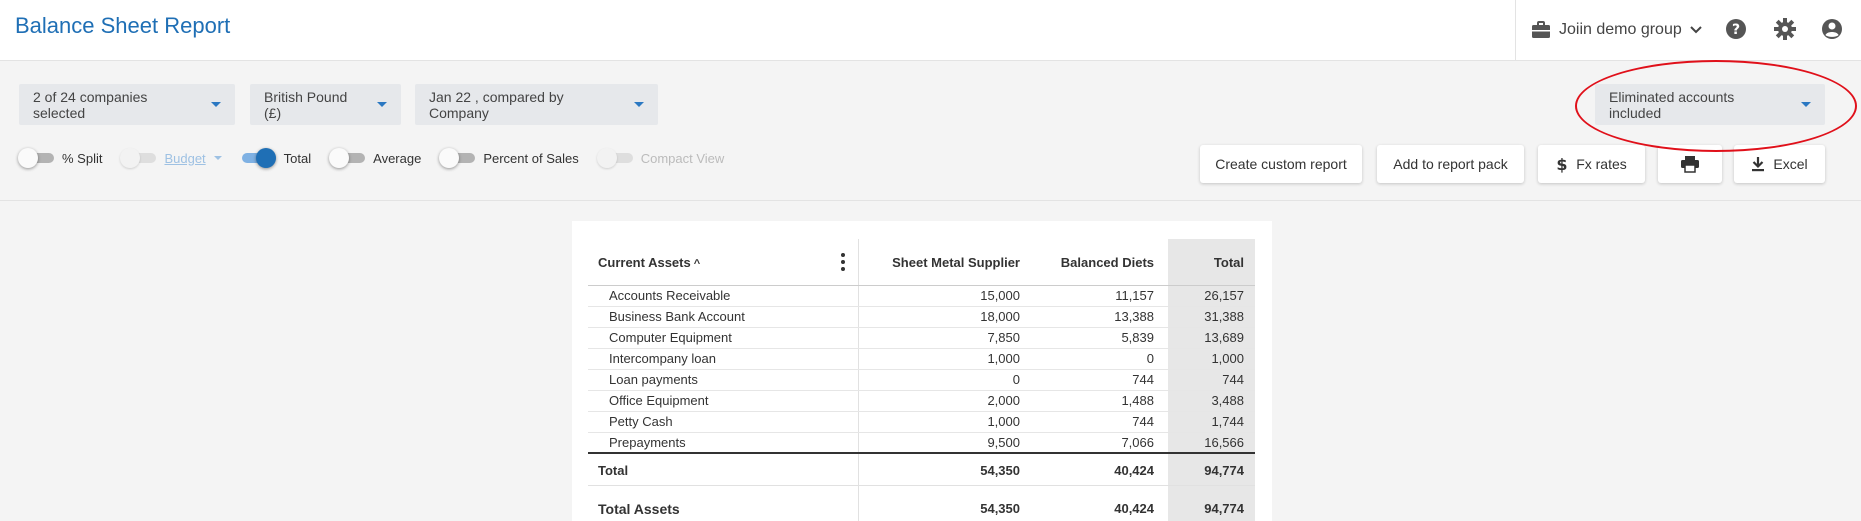 The image size is (1861, 521). Describe the element at coordinates (921, 296) in the screenshot. I see `table-row: Accounts Receivable 15,000 11,157 26,157` at that location.